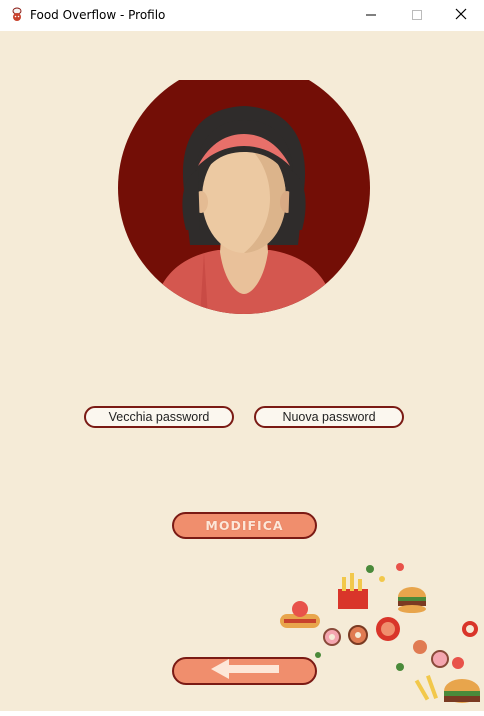 The width and height of the screenshot is (484, 716). What do you see at coordinates (159, 417) in the screenshot?
I see `old-password-field` at bounding box center [159, 417].